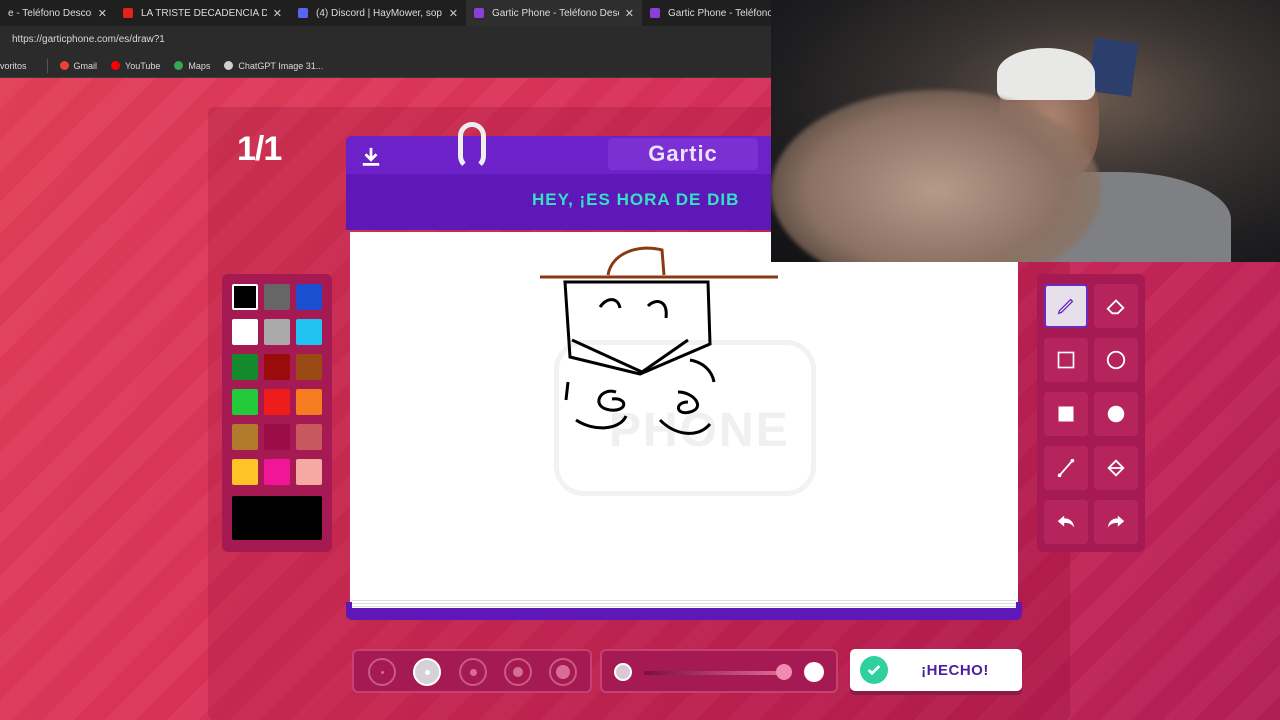 This screenshot has height=720, width=1280. I want to click on rectangle-fill-icon, so click(1066, 414).